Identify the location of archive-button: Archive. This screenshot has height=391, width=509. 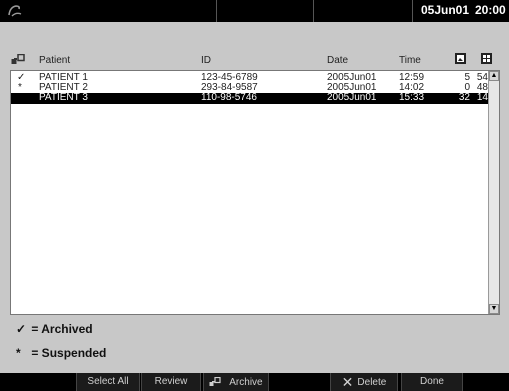
(236, 382).